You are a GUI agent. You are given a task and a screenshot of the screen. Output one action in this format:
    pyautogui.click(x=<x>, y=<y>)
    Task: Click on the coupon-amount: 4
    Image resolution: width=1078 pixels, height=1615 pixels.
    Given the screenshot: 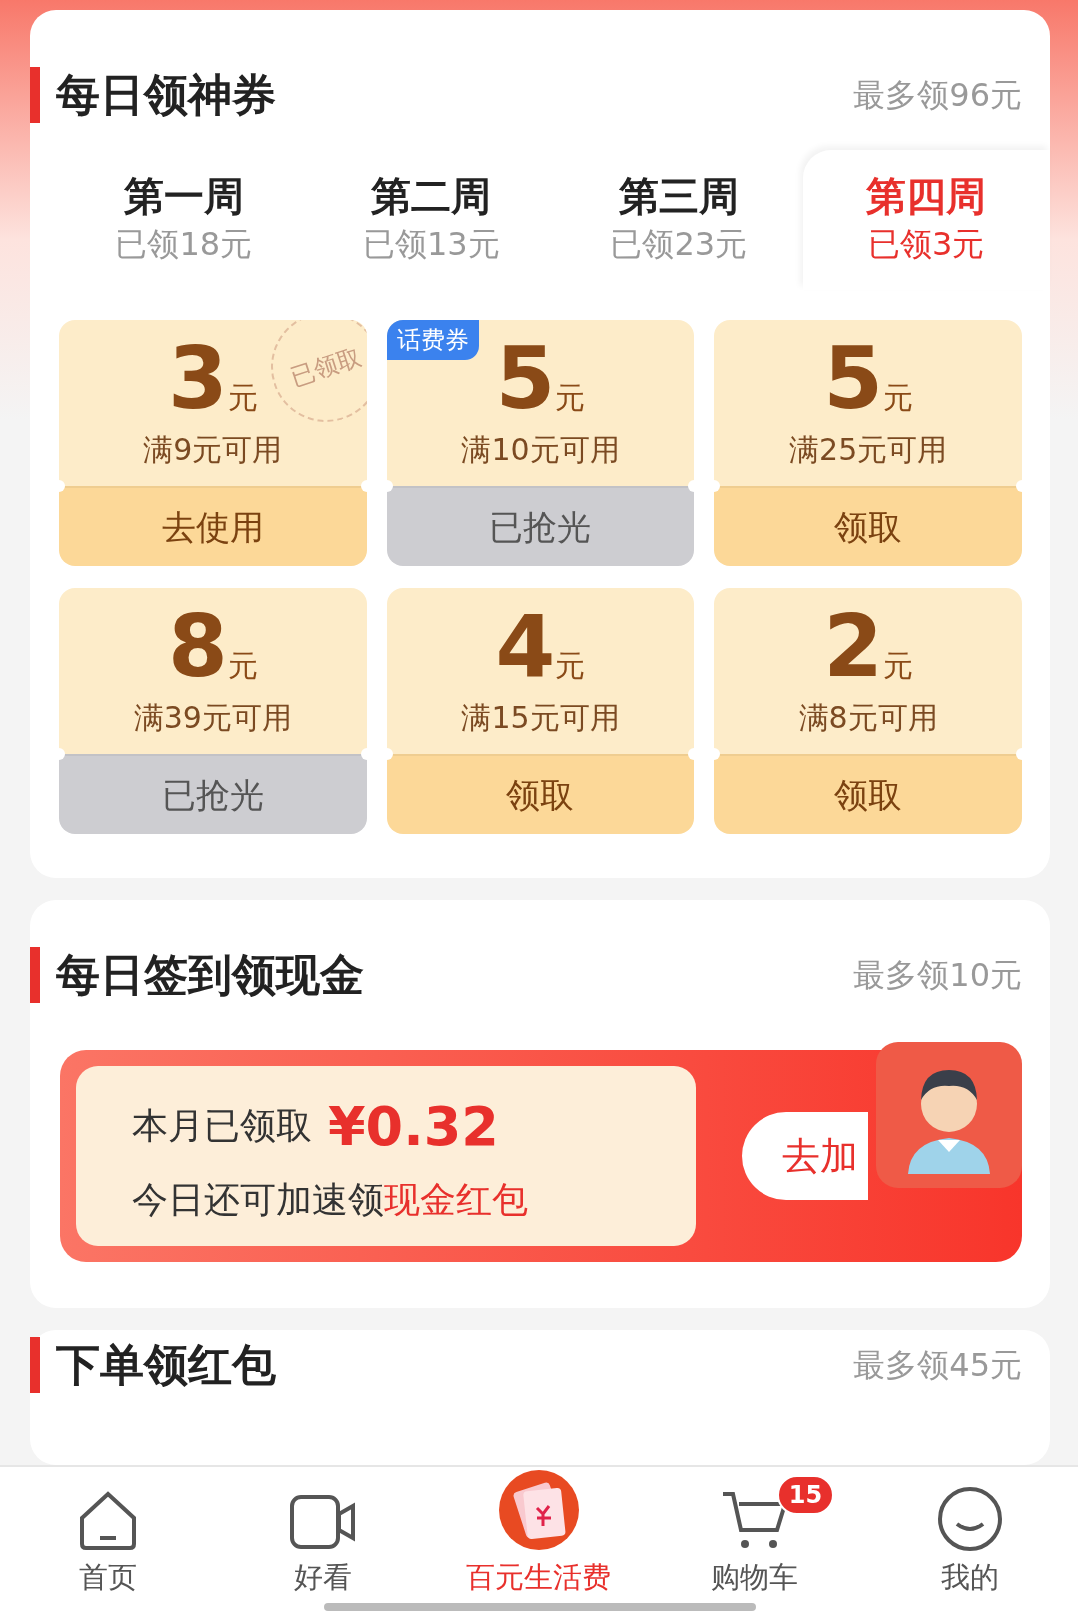 What is the action you would take?
    pyautogui.click(x=525, y=645)
    